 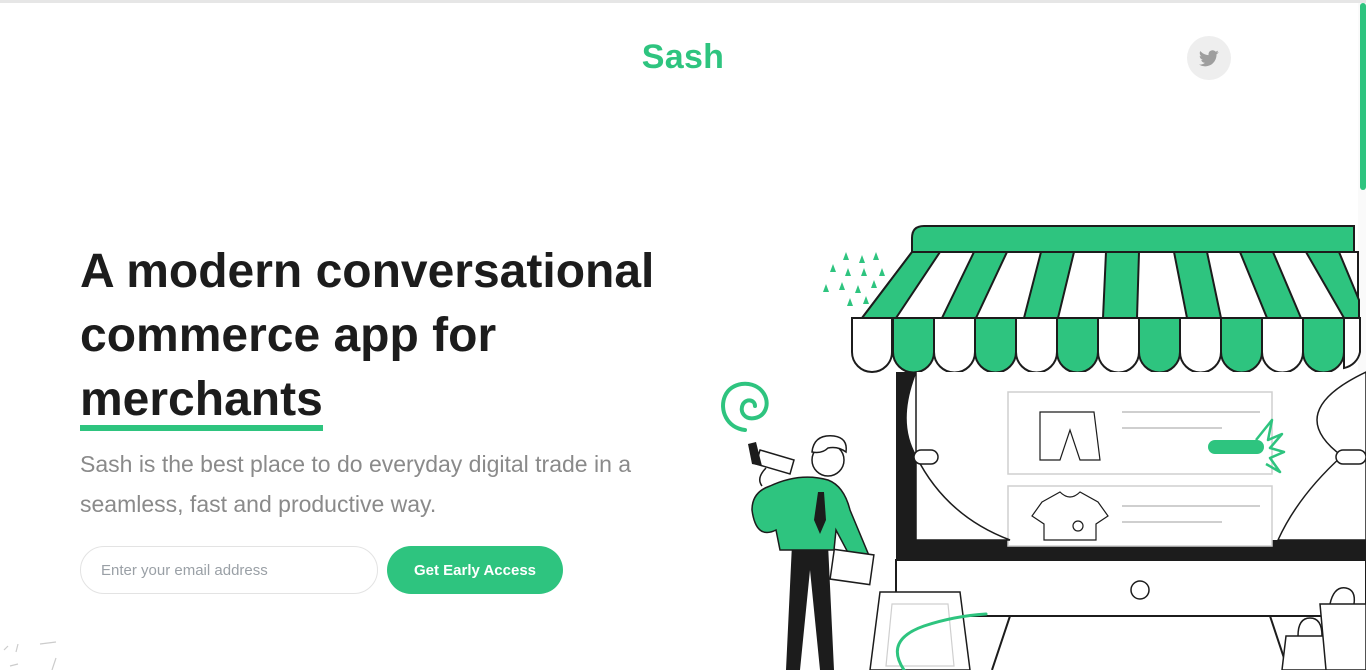 I want to click on headline-highlight: merchants, so click(x=201, y=403).